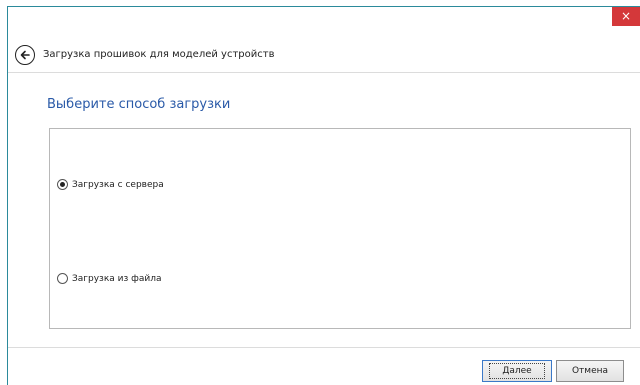  Describe the element at coordinates (626, 16) in the screenshot. I see `close-button: ×` at that location.